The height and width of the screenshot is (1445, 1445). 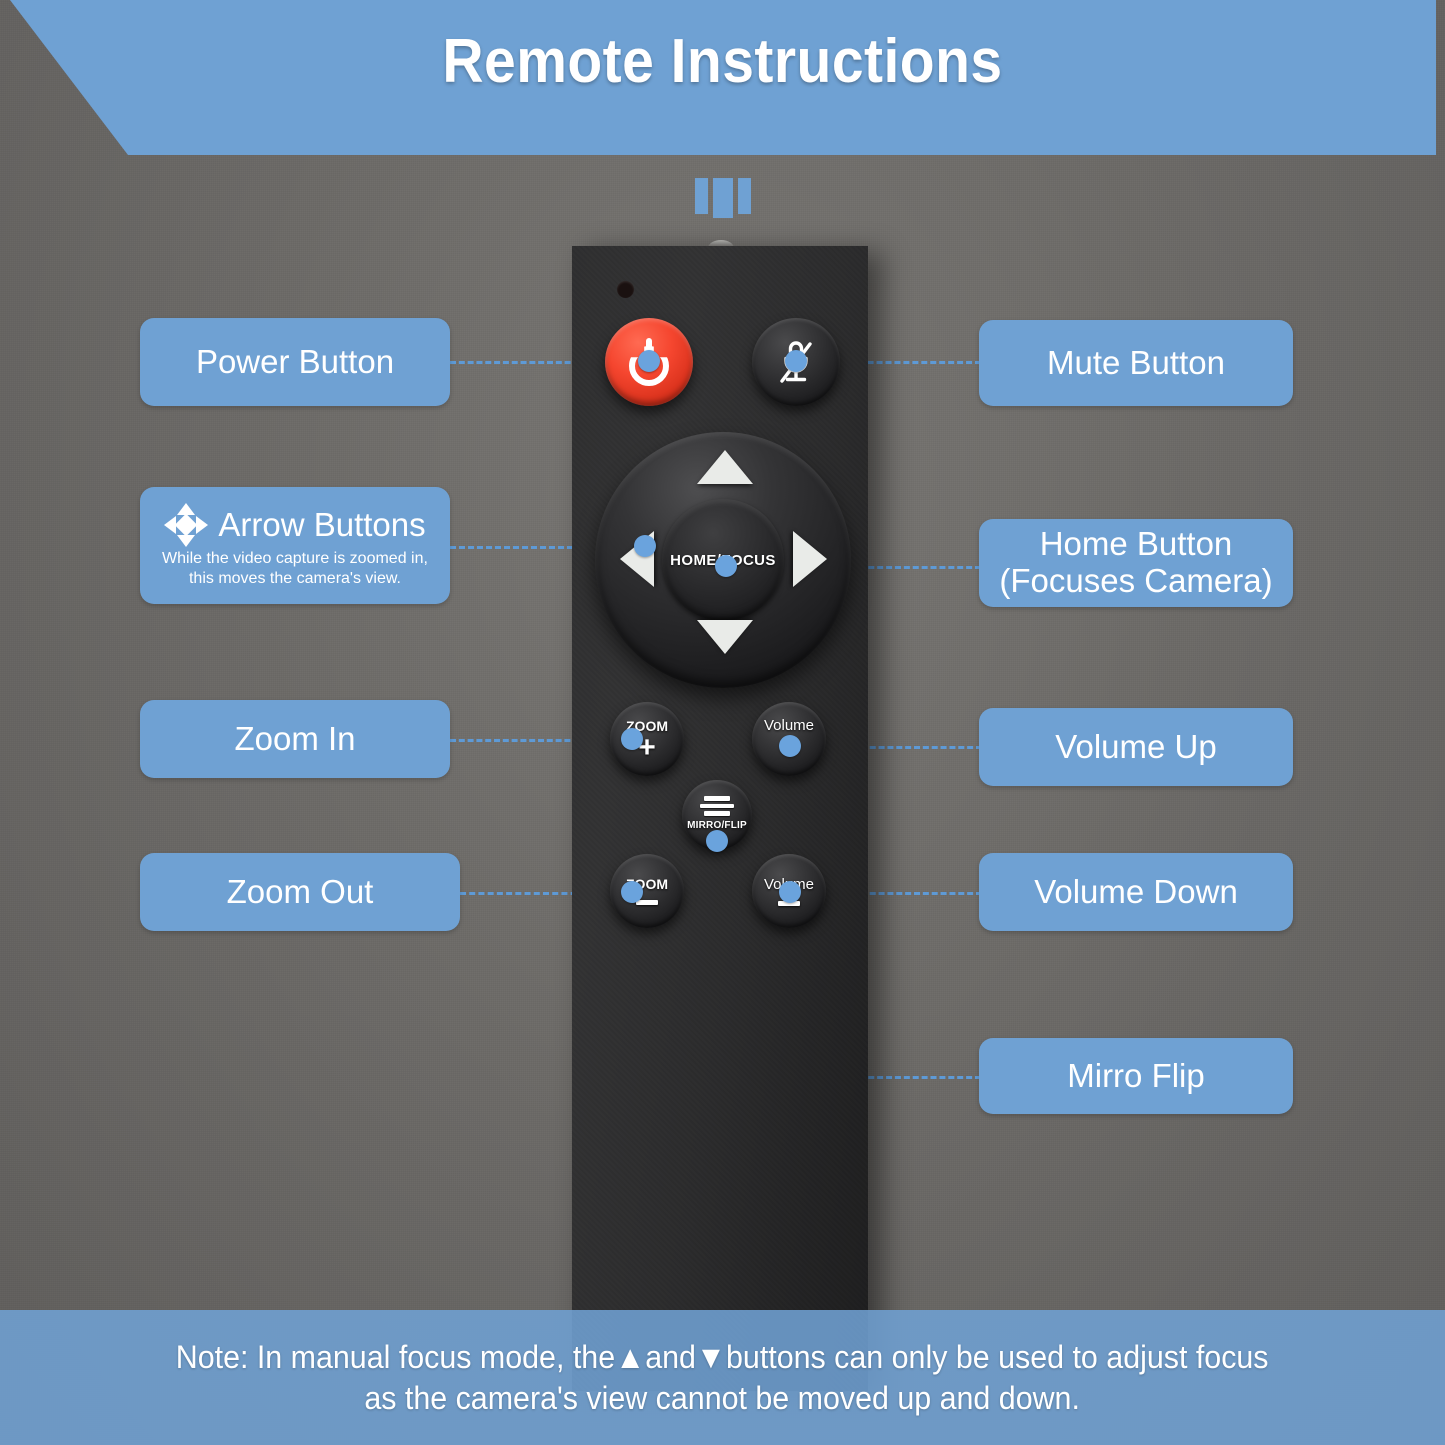 I want to click on page-title: Remote Instructions, so click(x=722, y=61).